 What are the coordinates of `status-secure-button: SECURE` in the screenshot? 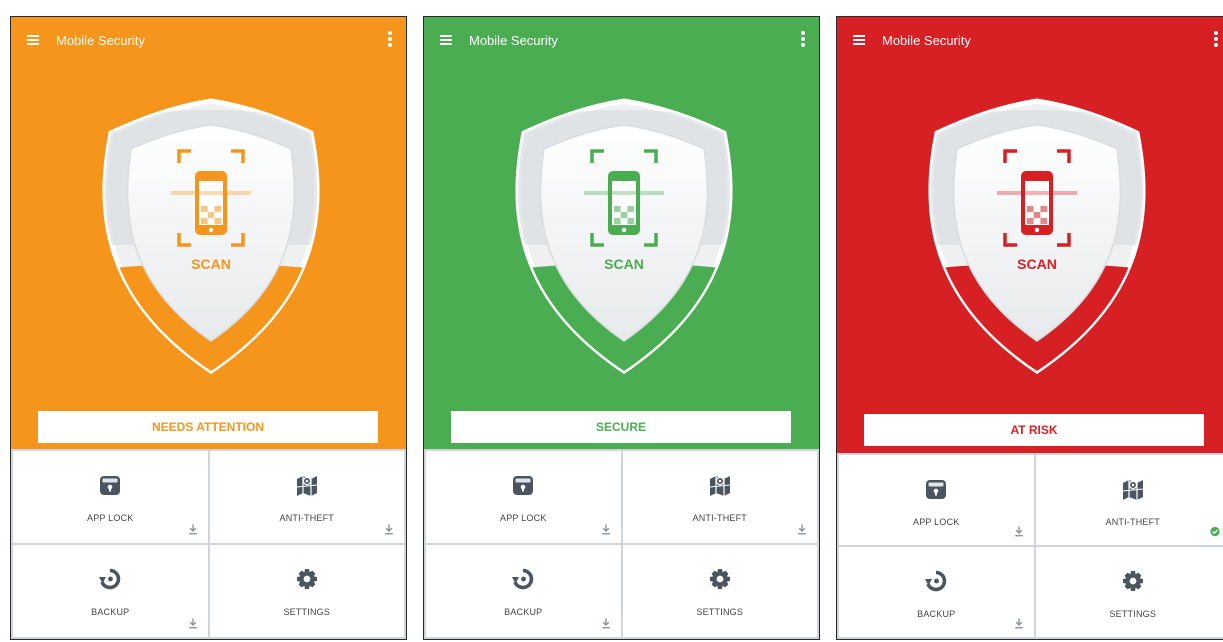 It's located at (621, 427).